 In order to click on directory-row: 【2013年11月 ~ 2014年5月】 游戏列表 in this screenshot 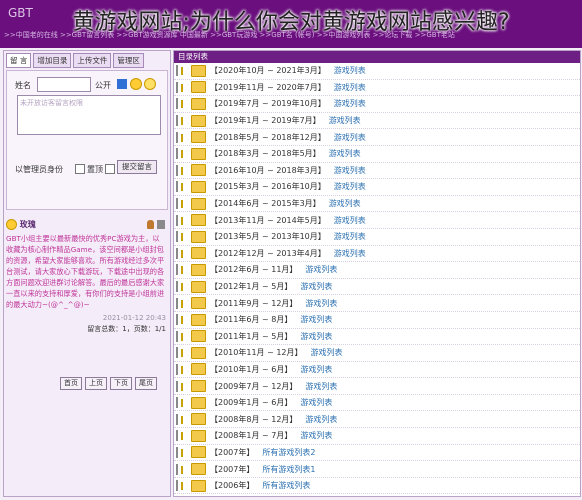, I will do `click(377, 220)`.